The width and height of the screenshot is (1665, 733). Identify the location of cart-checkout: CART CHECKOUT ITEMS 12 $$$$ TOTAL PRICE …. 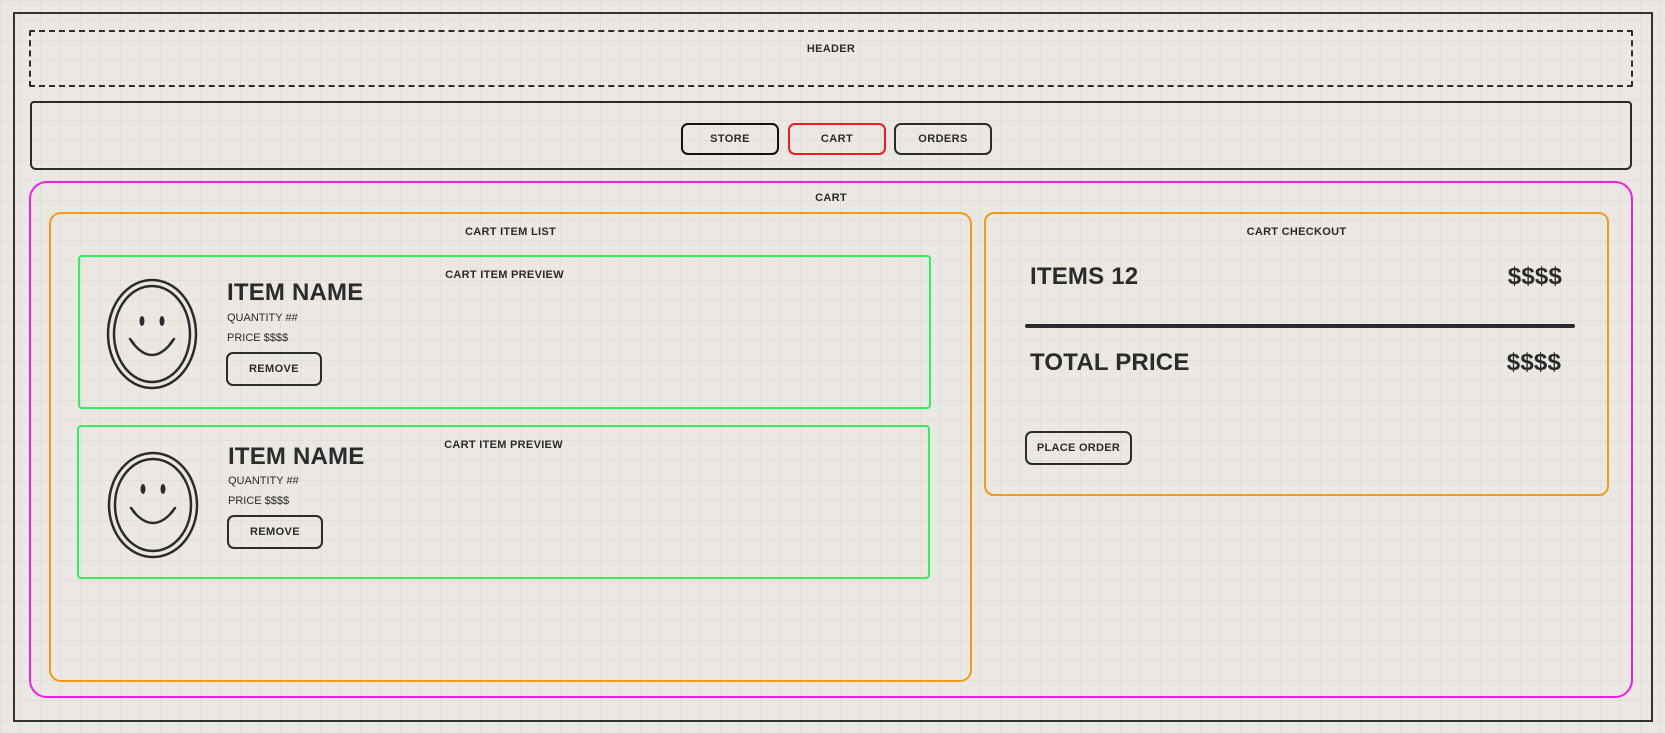
(1296, 354).